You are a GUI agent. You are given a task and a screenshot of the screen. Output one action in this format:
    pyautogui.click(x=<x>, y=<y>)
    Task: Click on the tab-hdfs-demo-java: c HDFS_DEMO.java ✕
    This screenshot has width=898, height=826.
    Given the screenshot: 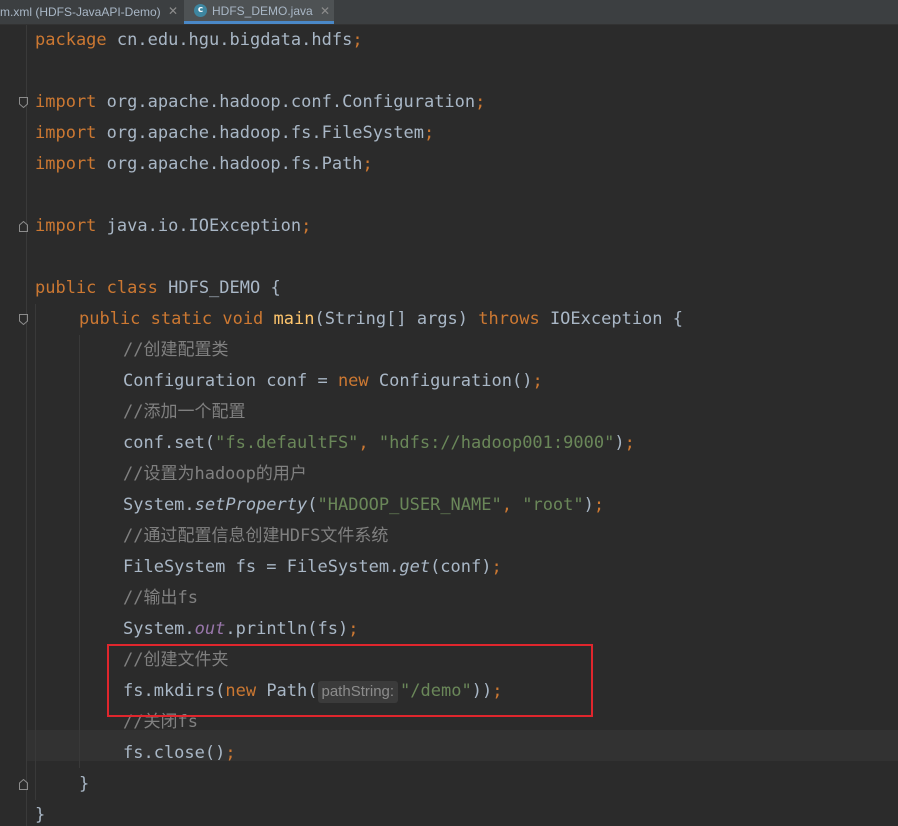 What is the action you would take?
    pyautogui.click(x=259, y=12)
    